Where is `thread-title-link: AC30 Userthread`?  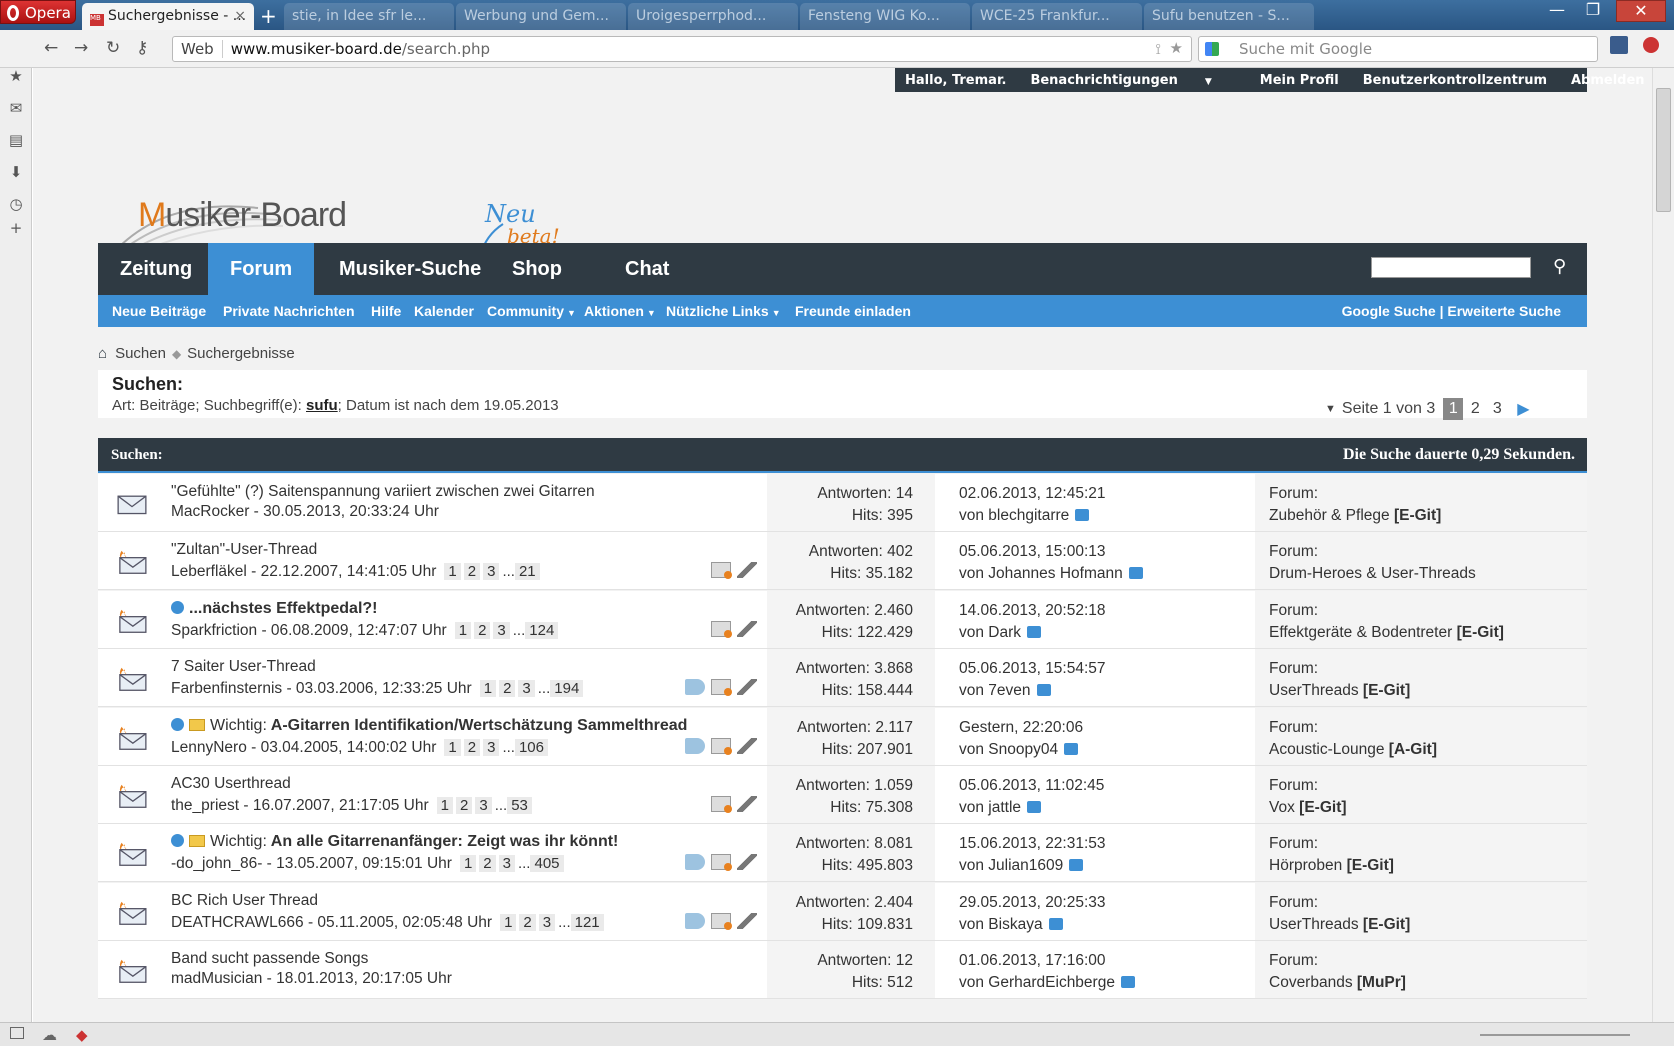 thread-title-link: AC30 Userthread is located at coordinates (231, 783).